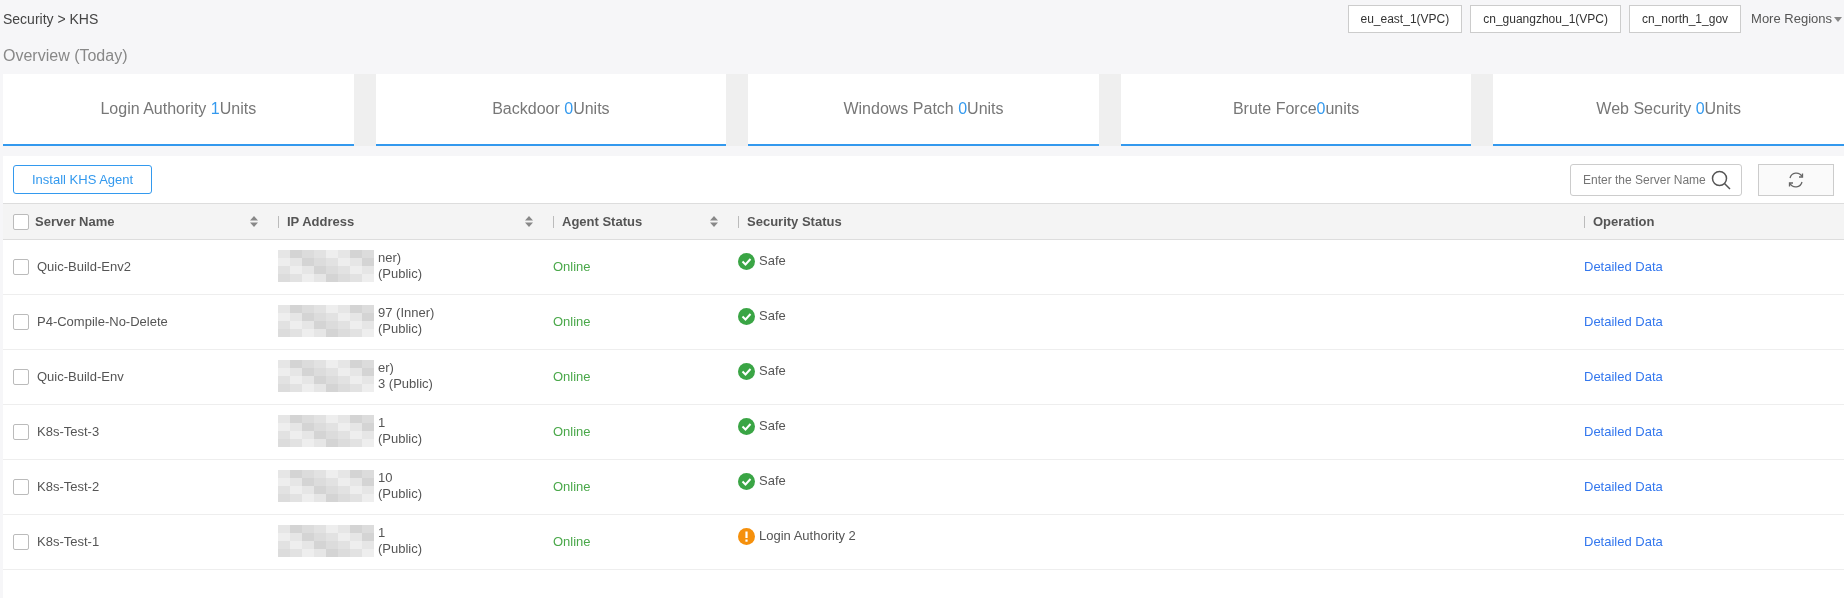 The height and width of the screenshot is (598, 1844). Describe the element at coordinates (1685, 19) in the screenshot. I see `region-button: cn_north_1_gov` at that location.